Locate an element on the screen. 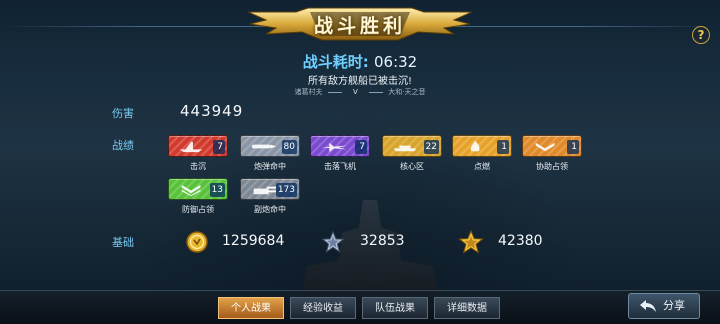  badge-count: 173 is located at coordinates (286, 190).